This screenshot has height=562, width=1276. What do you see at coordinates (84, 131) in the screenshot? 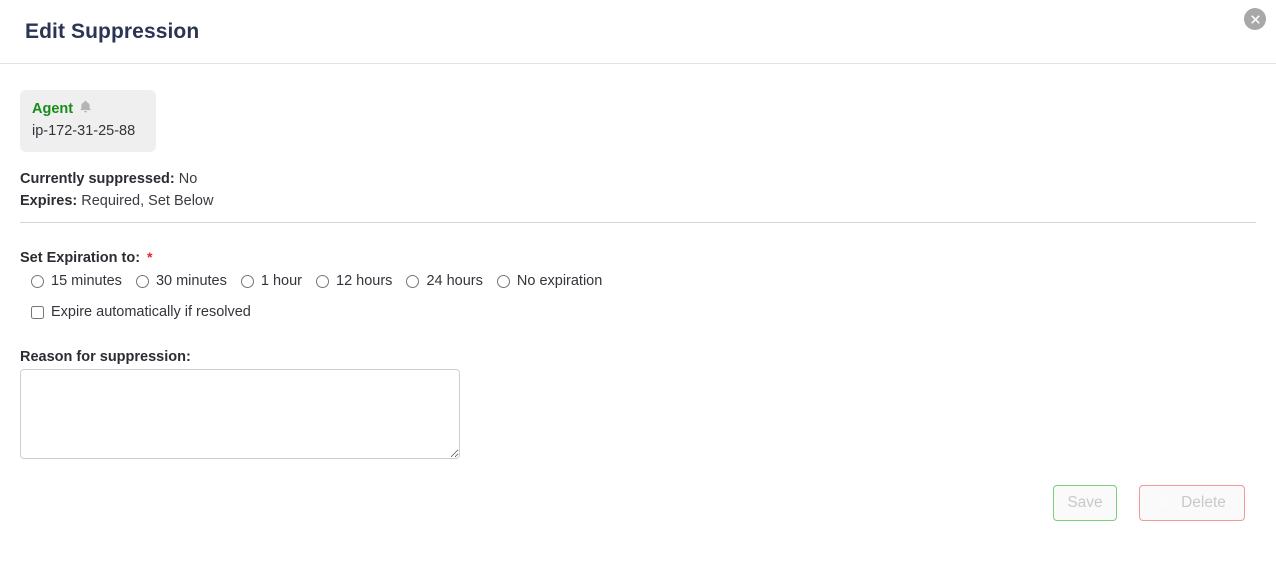
I see `agent-hostname: ip-172-31-25-88` at bounding box center [84, 131].